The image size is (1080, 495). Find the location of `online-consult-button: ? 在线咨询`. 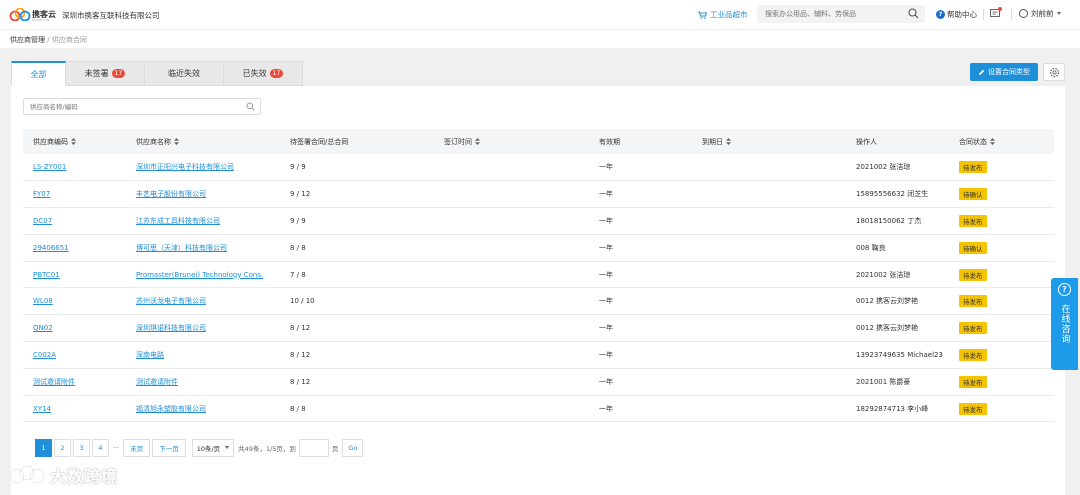

online-consult-button: ? 在线咨询 is located at coordinates (1064, 324).